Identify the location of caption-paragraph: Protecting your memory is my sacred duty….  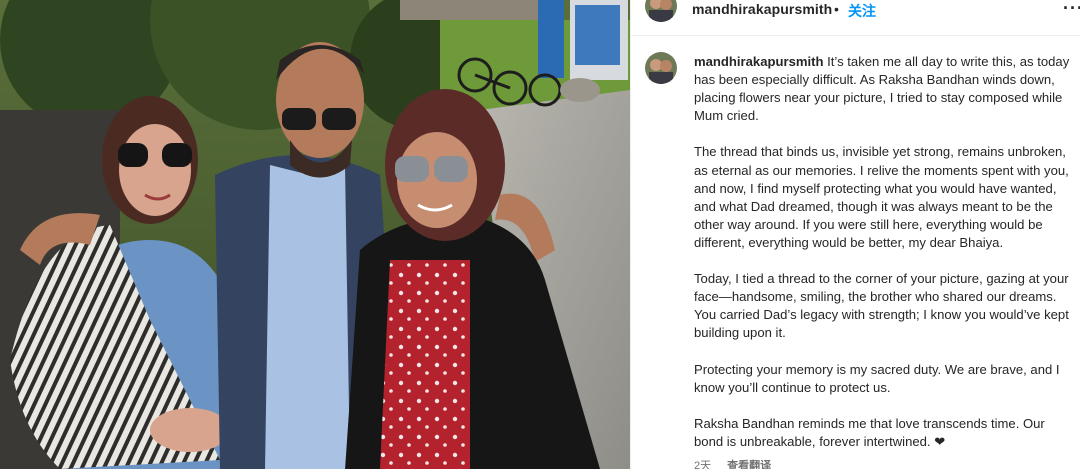
(877, 378).